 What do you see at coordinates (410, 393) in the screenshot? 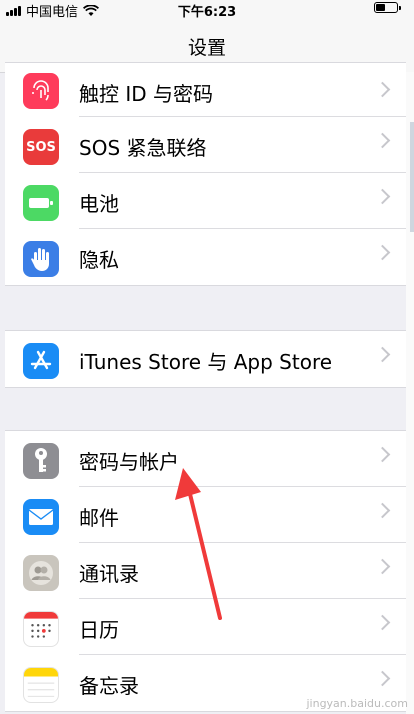
I see `right-edge-strip` at bounding box center [410, 393].